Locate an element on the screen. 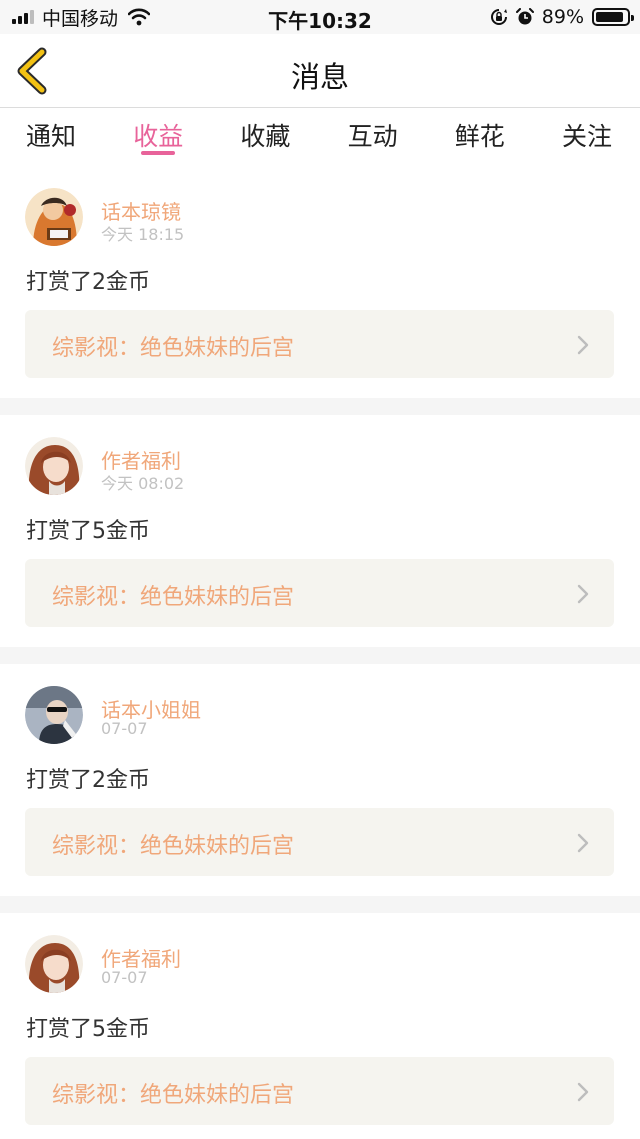 This screenshot has height=1139, width=640. message-time: 今天 18:15 is located at coordinates (143, 234).